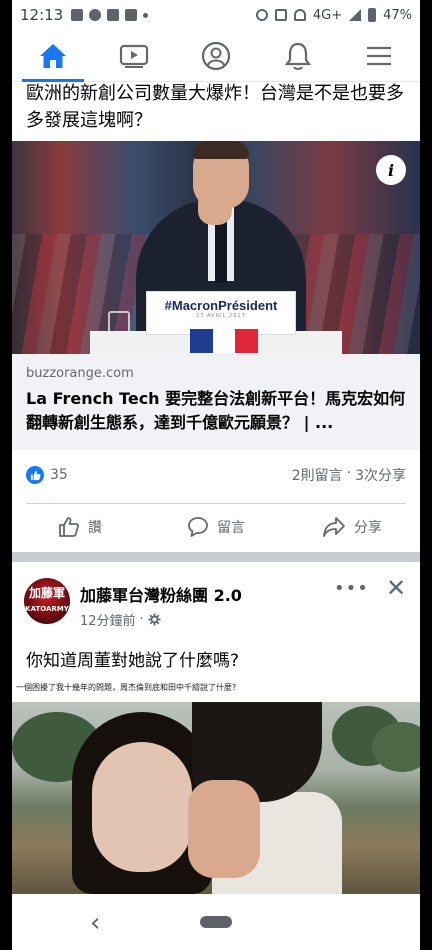  I want to click on speaker-hair, so click(221, 150).